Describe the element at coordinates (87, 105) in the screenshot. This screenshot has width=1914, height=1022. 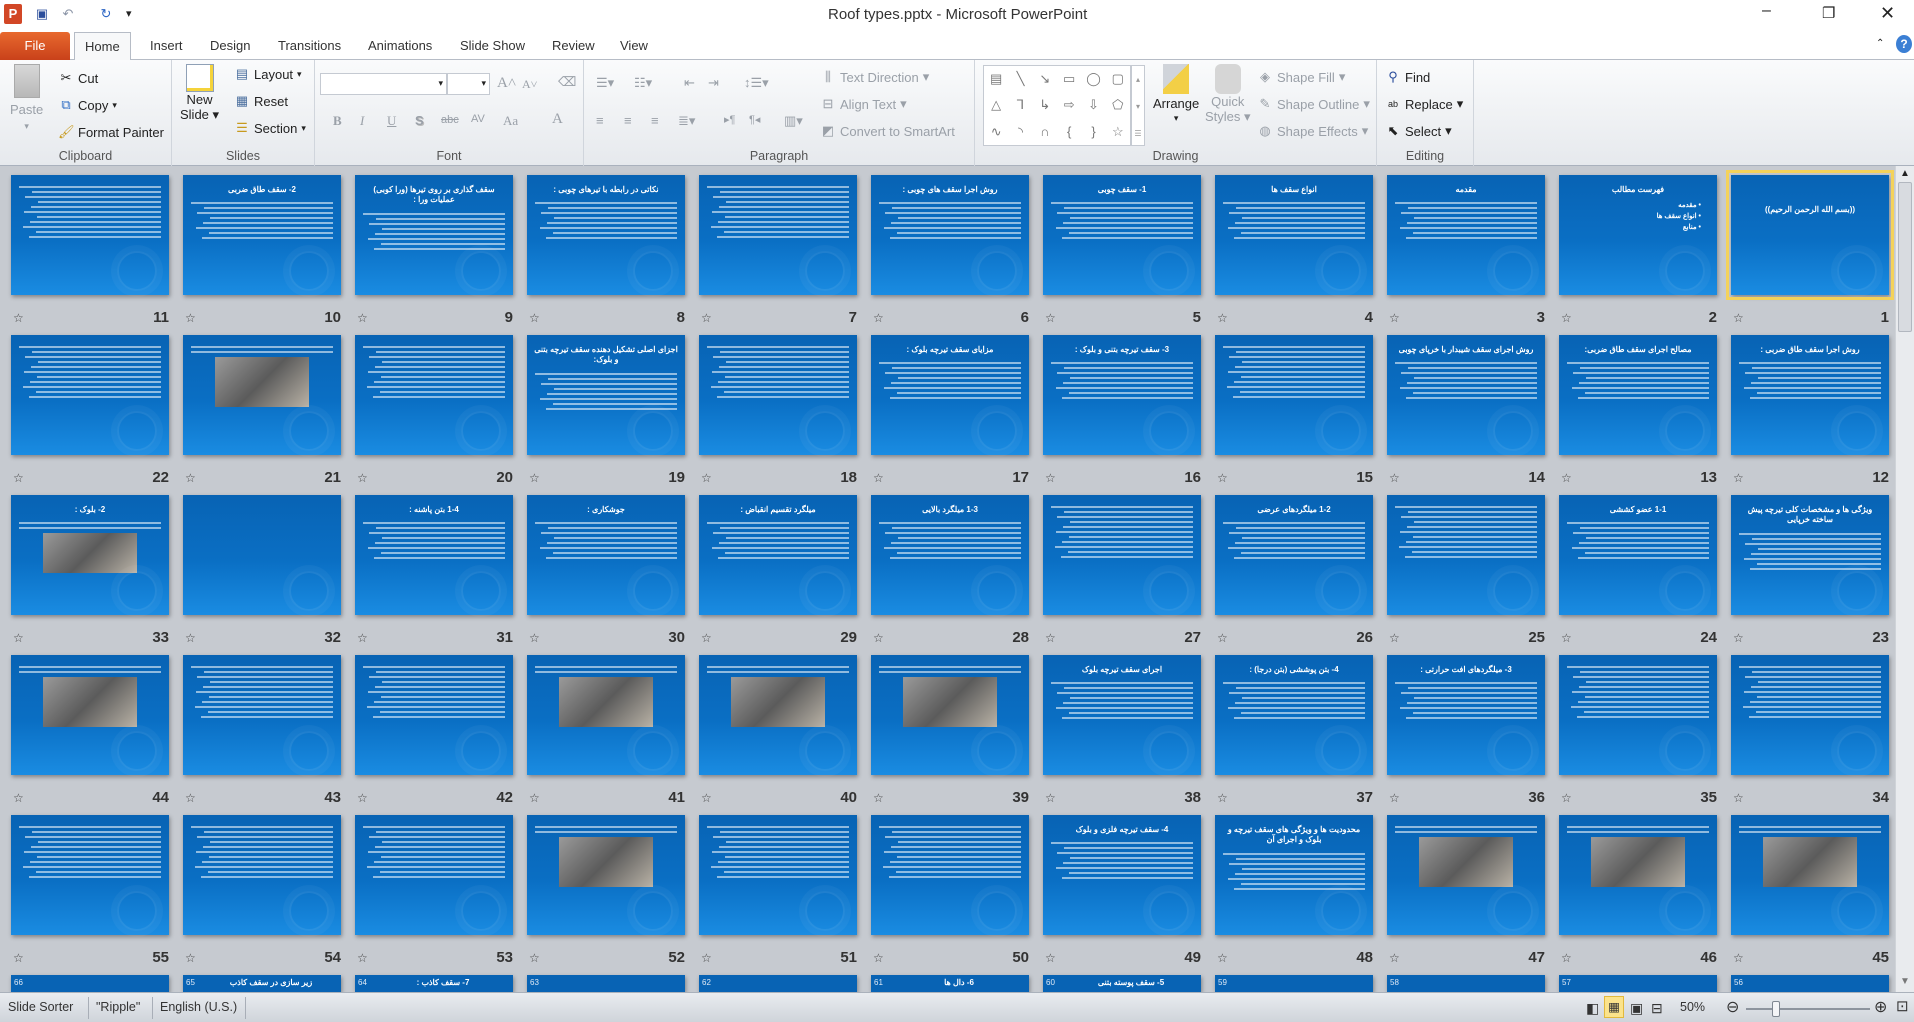
I see `copy-button: ⧉ Copy ▾` at that location.